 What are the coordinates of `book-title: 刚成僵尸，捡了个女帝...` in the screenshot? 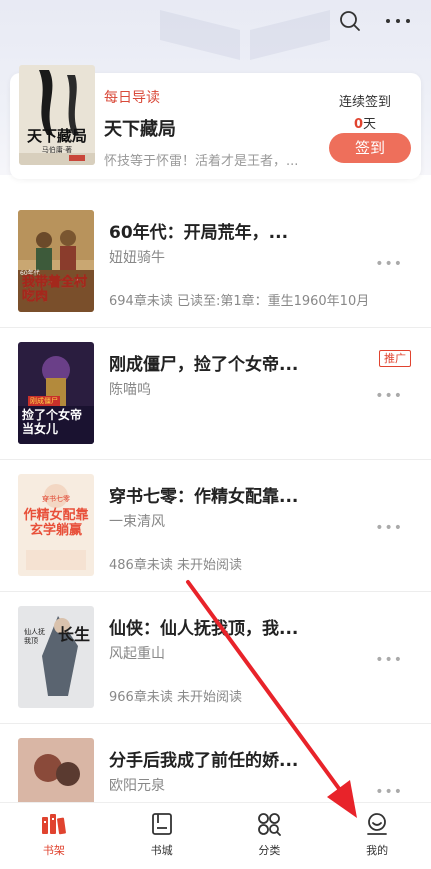 It's located at (203, 362).